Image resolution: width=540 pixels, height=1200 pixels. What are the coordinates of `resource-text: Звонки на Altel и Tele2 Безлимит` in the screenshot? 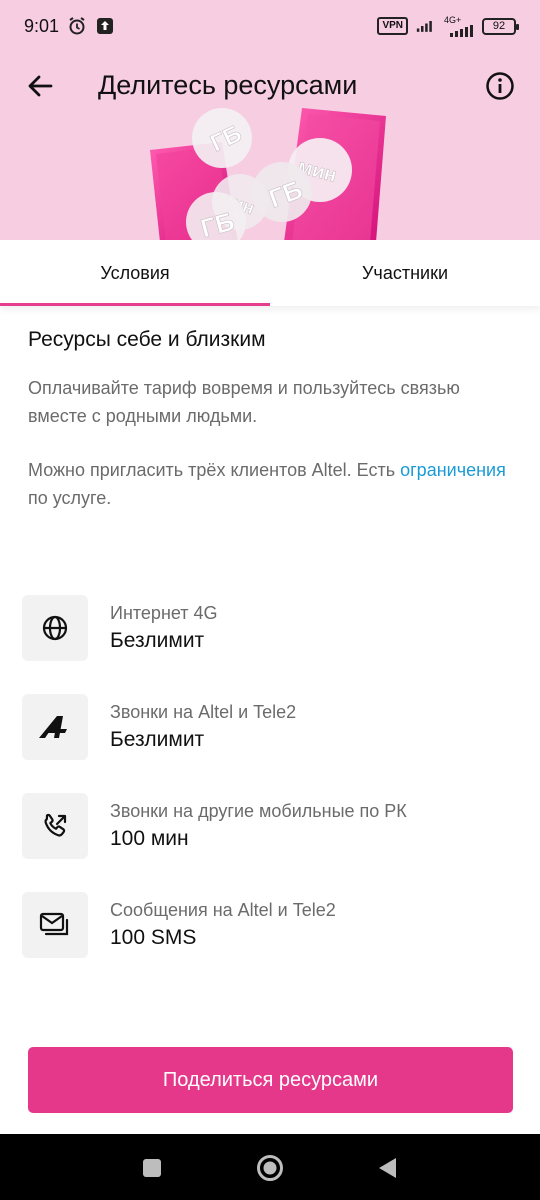 It's located at (203, 727).